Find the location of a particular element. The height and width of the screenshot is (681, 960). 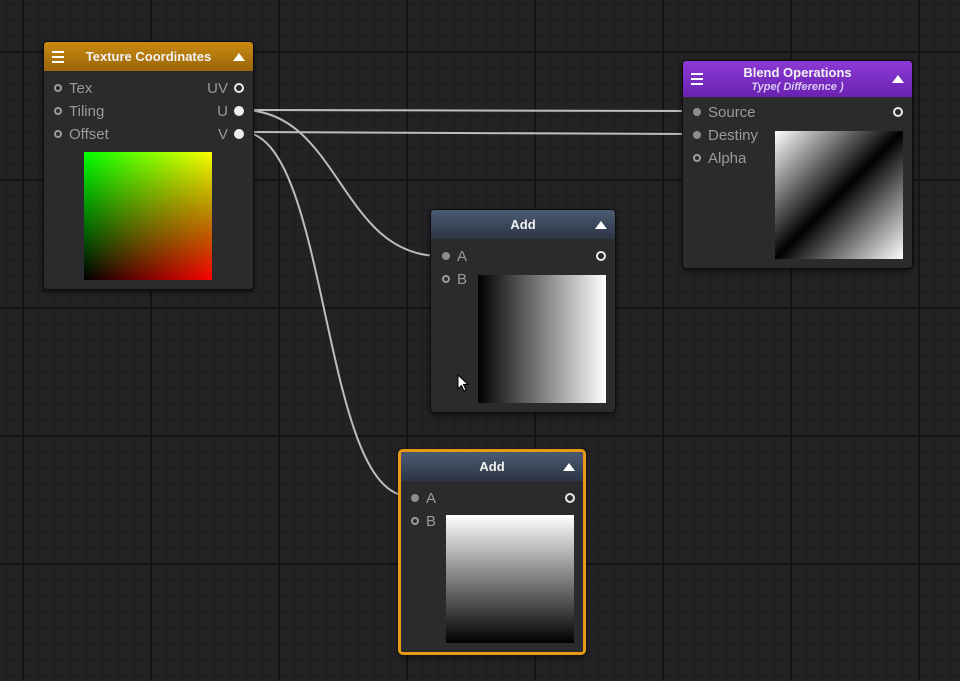

input-port-tiling: Tiling is located at coordinates (79, 111).